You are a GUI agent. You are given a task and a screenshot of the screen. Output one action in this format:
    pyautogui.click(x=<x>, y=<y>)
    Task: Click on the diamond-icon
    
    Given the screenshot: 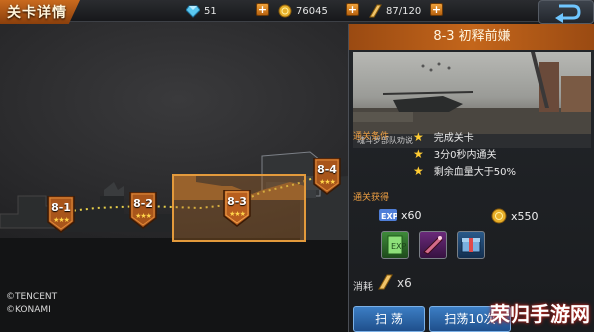 What is the action you would take?
    pyautogui.click(x=193, y=11)
    